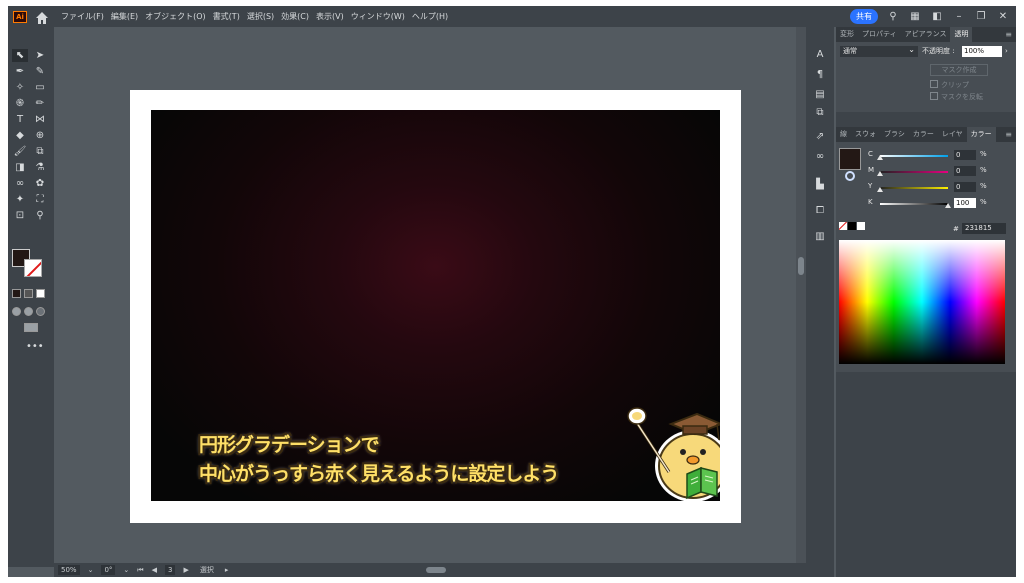 The height and width of the screenshot is (583, 1024). Describe the element at coordinates (40, 199) in the screenshot. I see `free-transform-icon: ⛶` at that location.